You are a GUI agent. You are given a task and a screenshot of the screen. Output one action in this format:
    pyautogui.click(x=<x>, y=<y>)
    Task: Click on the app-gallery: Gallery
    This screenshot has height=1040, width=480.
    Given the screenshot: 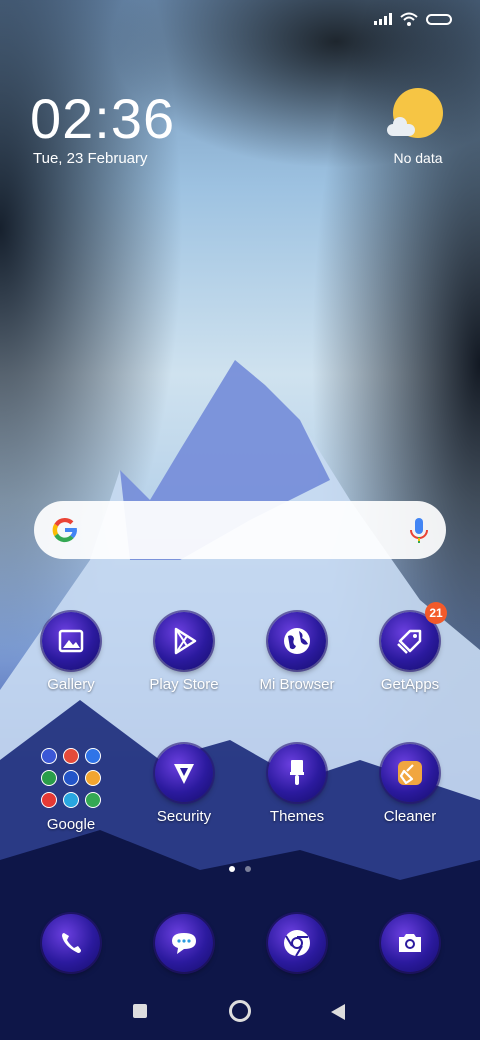 What is the action you would take?
    pyautogui.click(x=71, y=652)
    